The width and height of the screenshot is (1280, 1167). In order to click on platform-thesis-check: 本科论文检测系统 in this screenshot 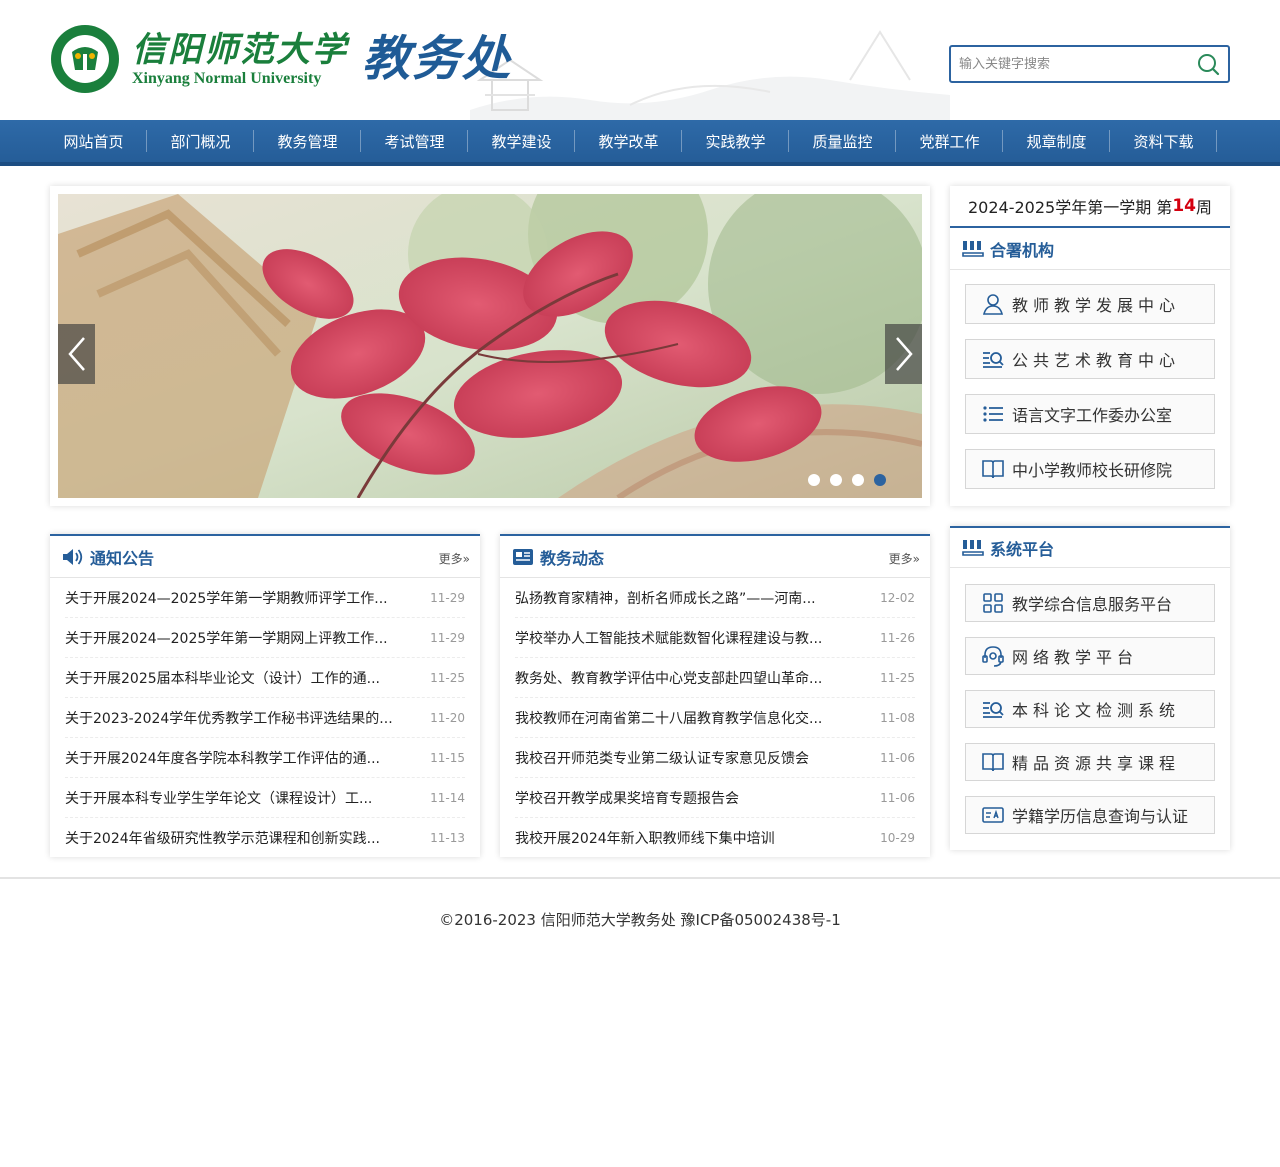, I will do `click(1090, 709)`.